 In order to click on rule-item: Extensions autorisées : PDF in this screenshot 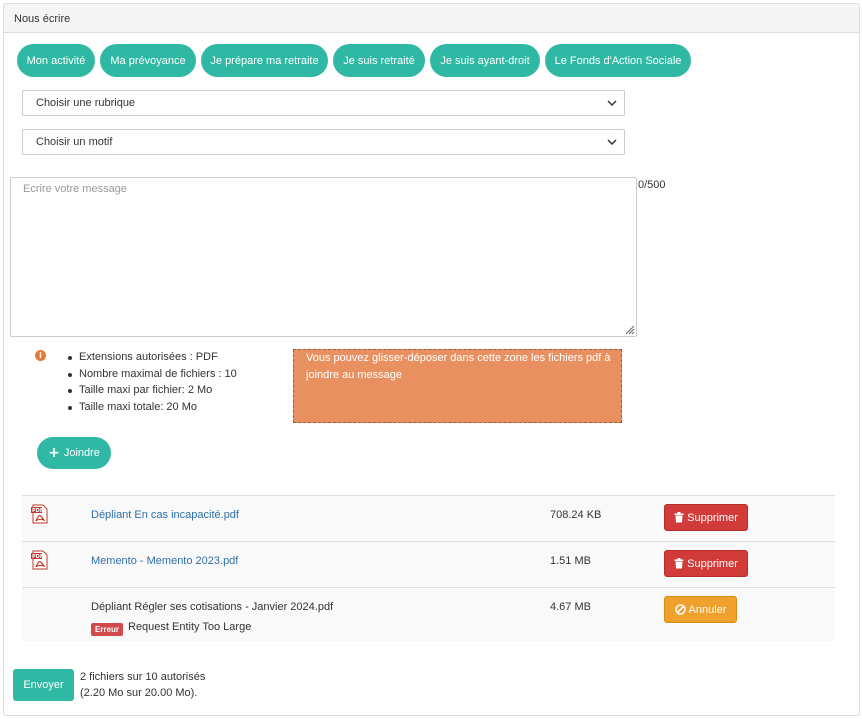, I will do `click(151, 359)`.